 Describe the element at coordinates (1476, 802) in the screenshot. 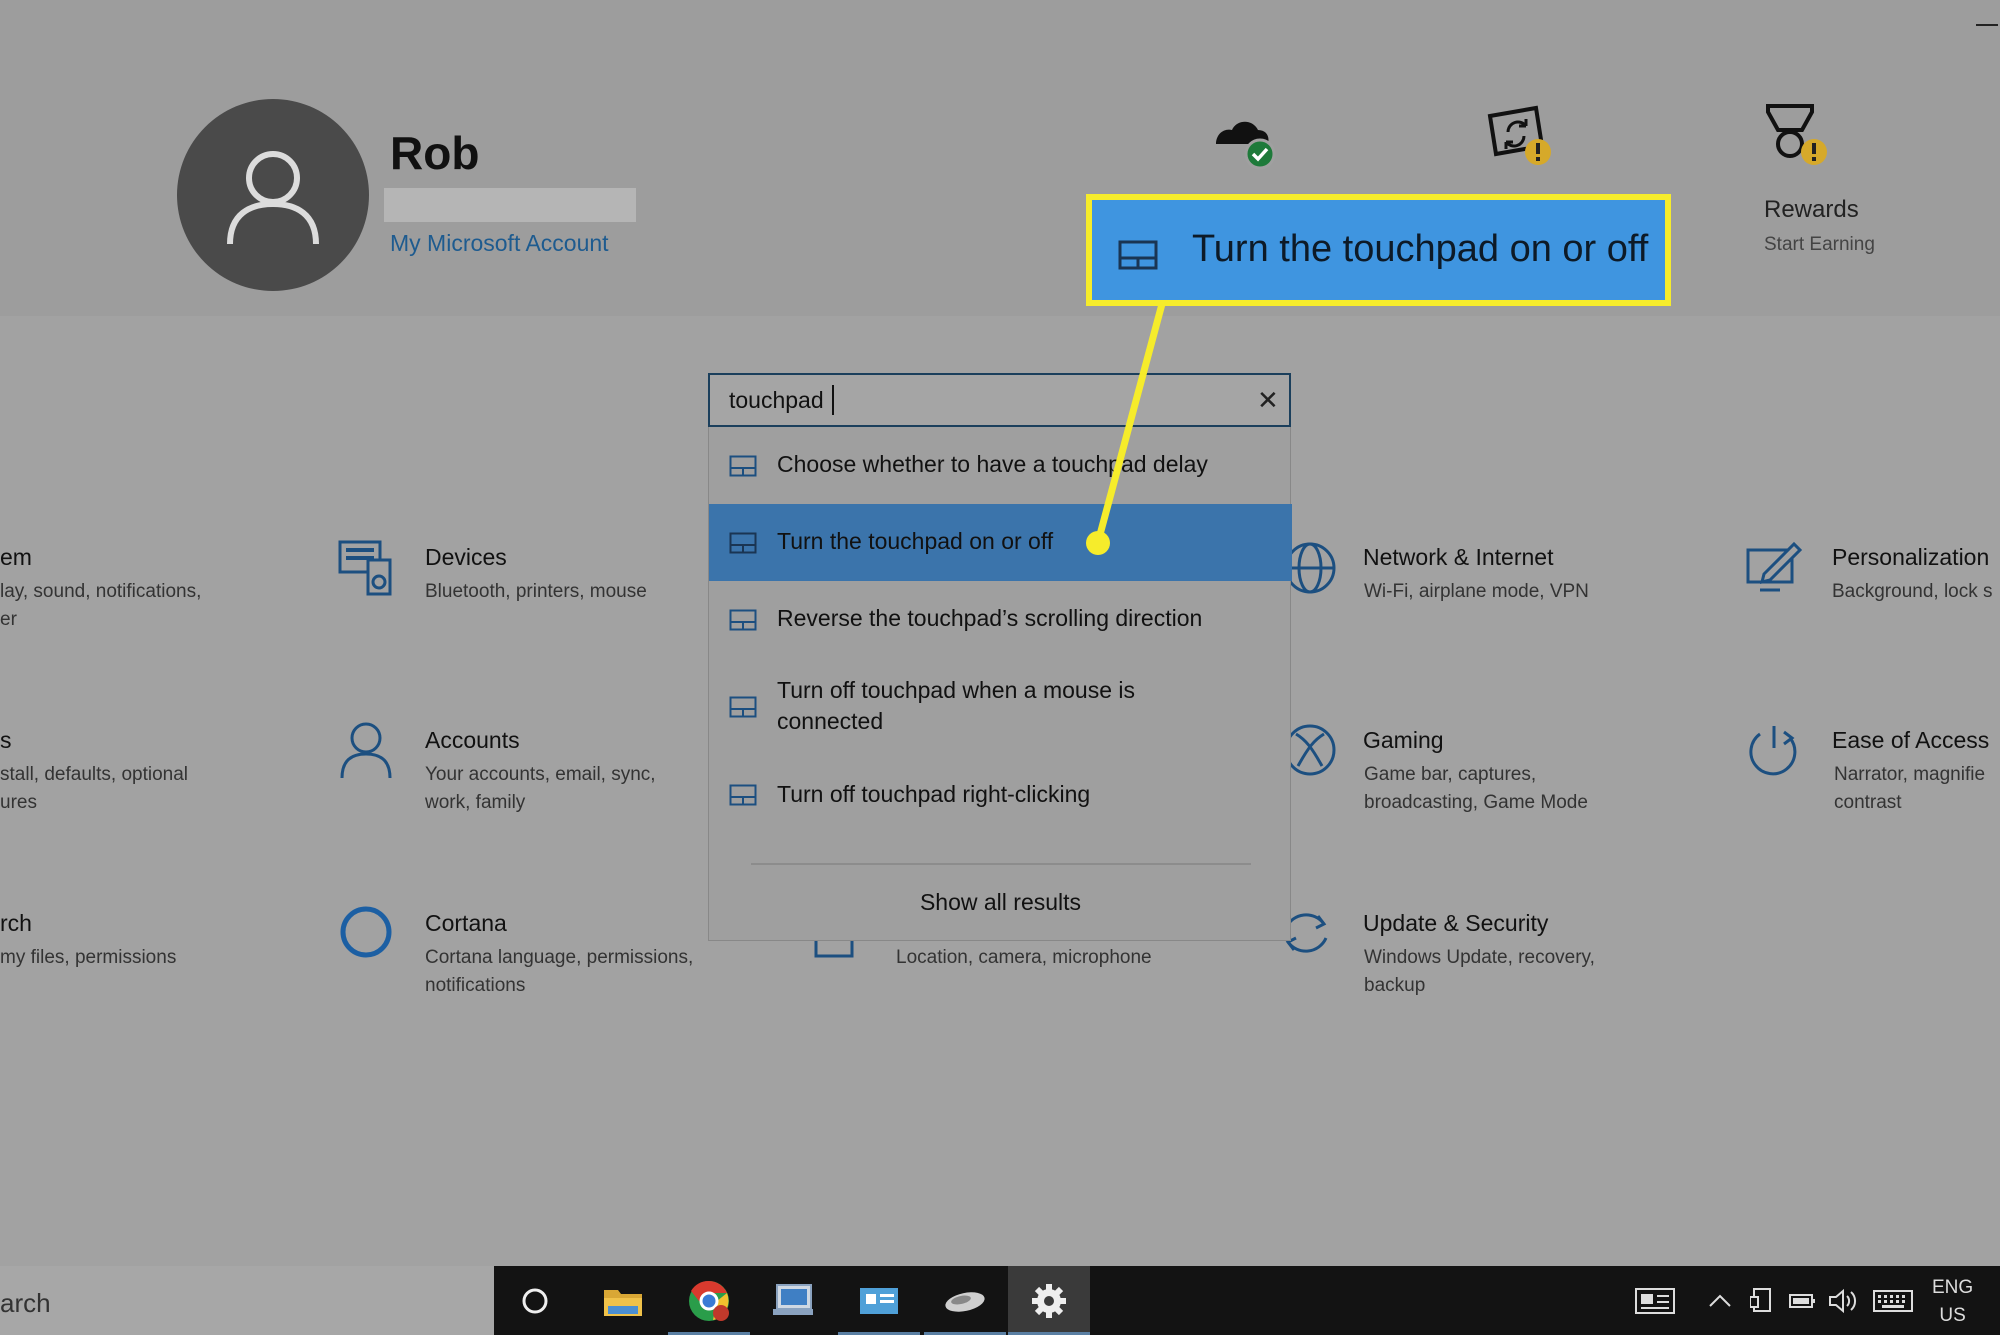

I see `tile-gaming-desc2: broadcasting, Game Mode` at that location.